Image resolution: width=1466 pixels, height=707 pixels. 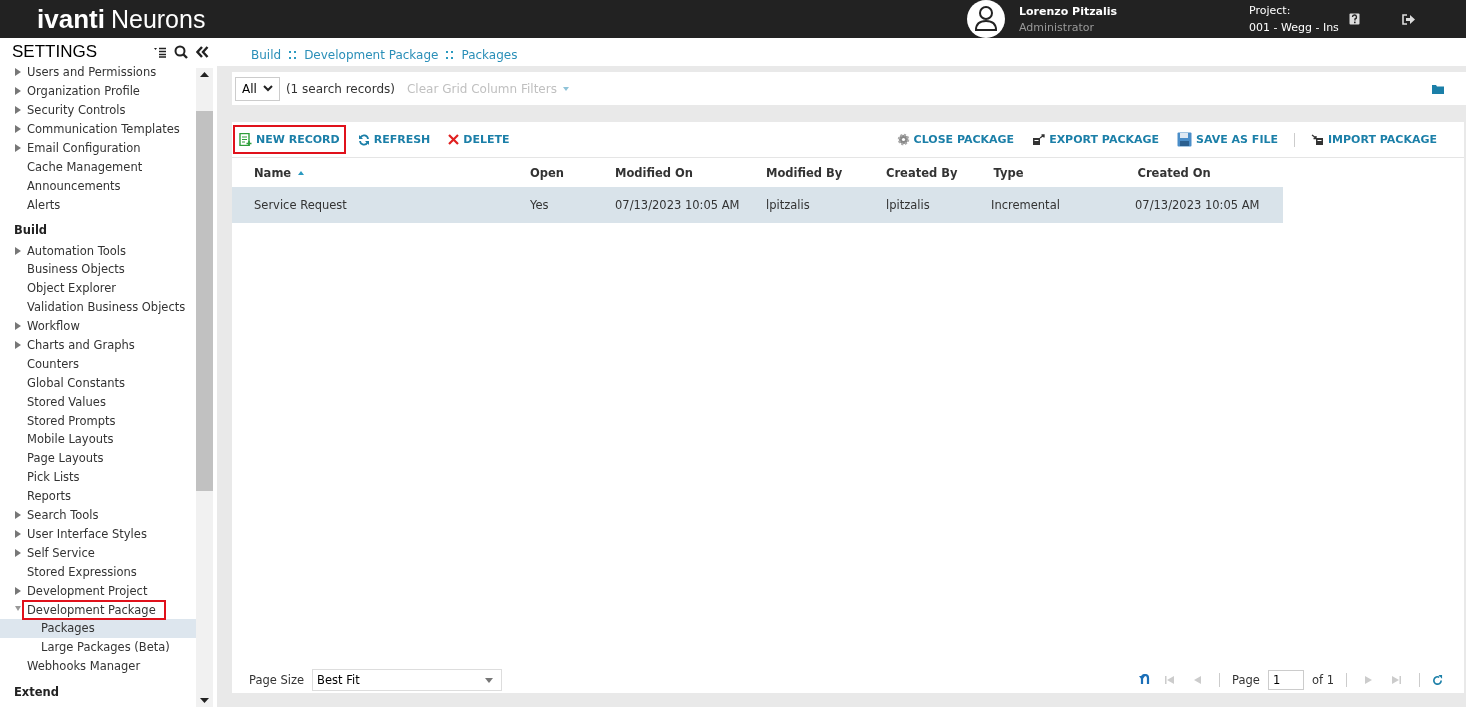 What do you see at coordinates (76, 269) in the screenshot?
I see `sidebar-item: Business Objects` at bounding box center [76, 269].